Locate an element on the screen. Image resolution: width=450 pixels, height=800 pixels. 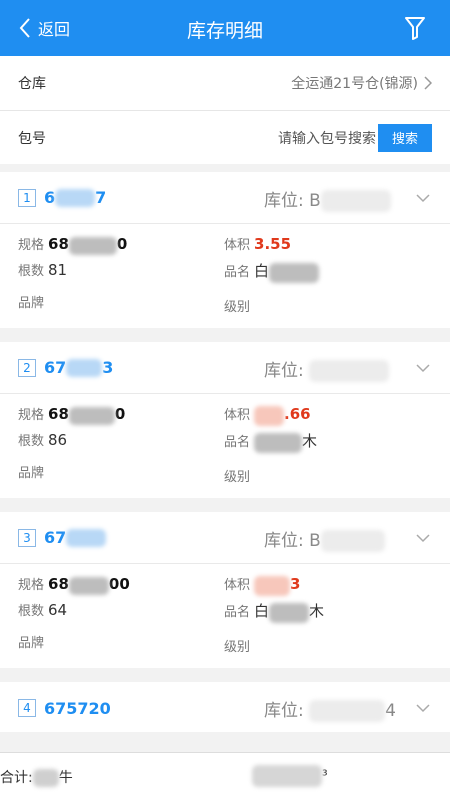
inventory-card: 4 675720 库位: 4 is located at coordinates (225, 707).